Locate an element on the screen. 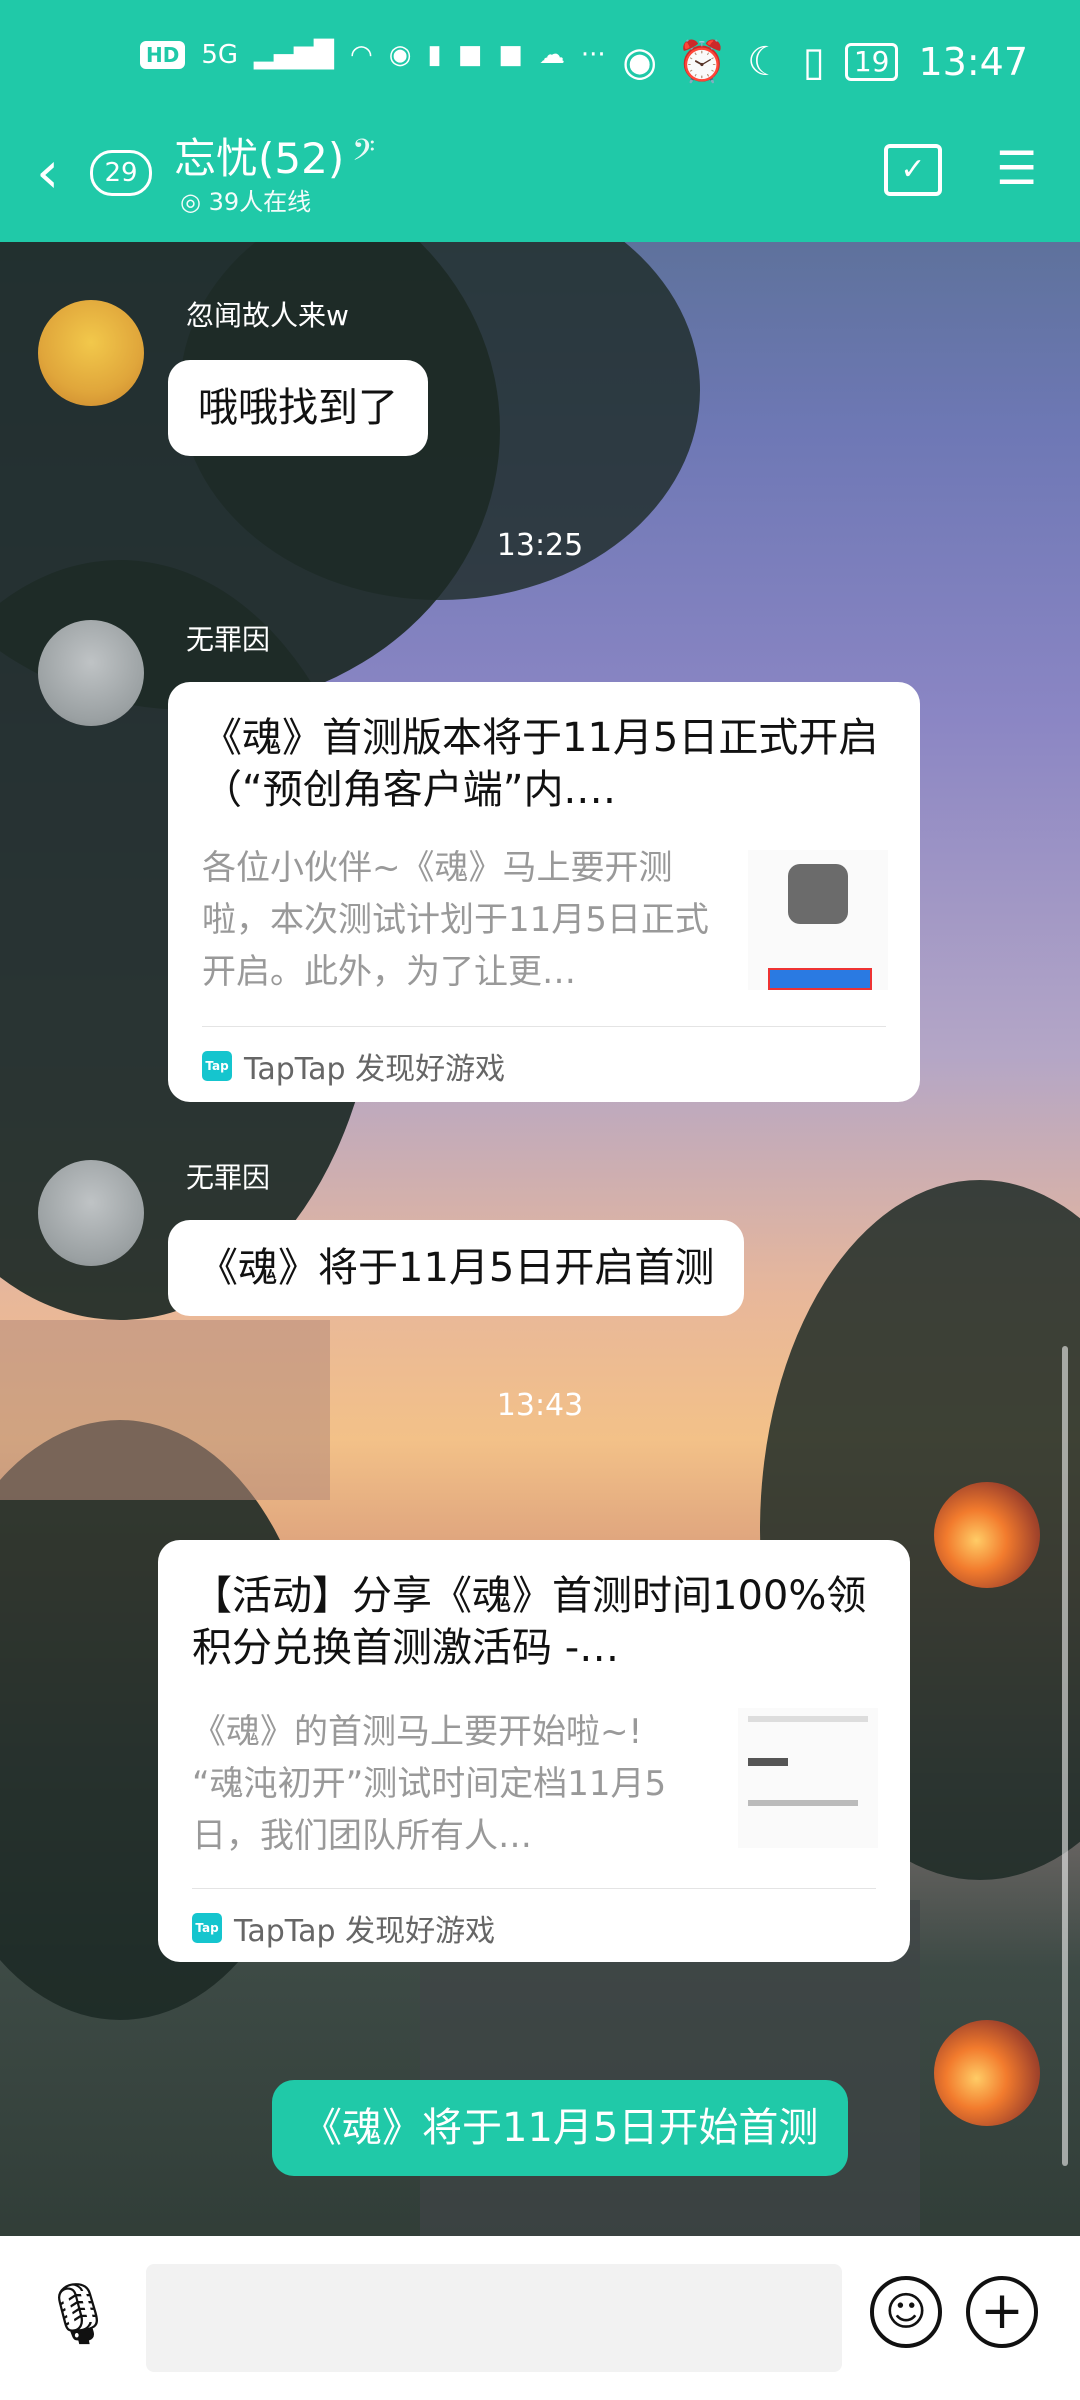 The height and width of the screenshot is (2400, 1080). chat-header: ‹ 29 忘忧(52) 𝄢 ◎ 39人在线 ✓ ☰ is located at coordinates (540, 181).